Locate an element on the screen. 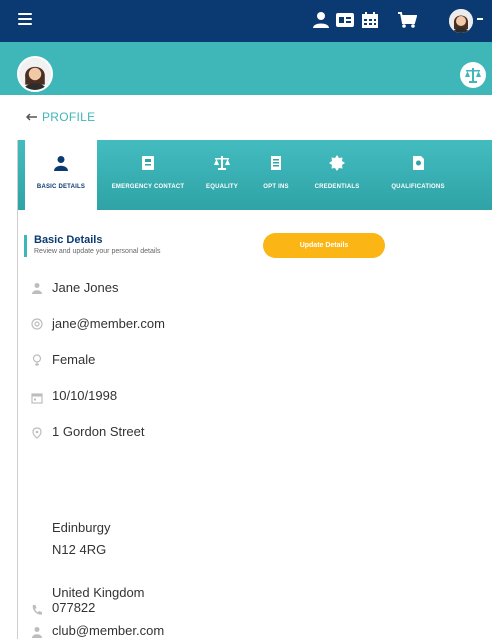 This screenshot has width=492, height=639. postcode-value: N12 4RG is located at coordinates (79, 549).